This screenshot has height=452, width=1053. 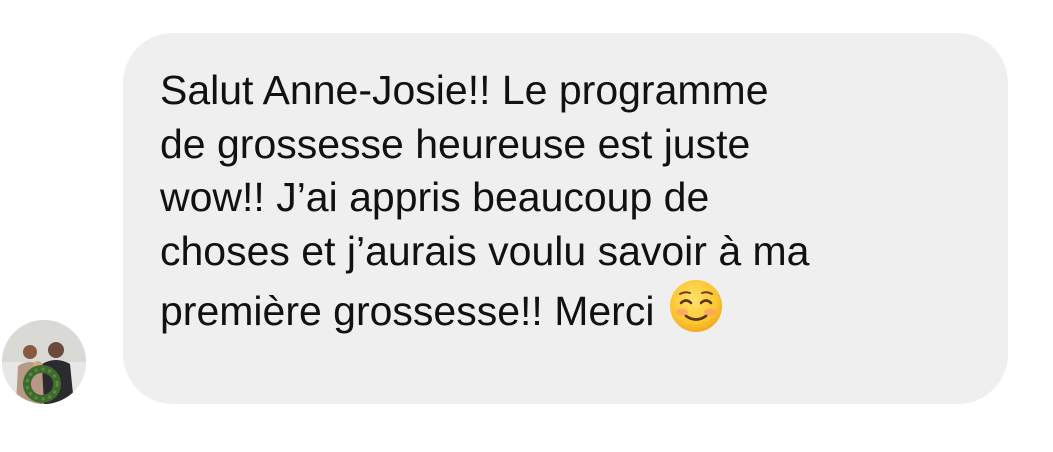 What do you see at coordinates (464, 90) in the screenshot?
I see `message-line-1: Salut Anne-Josie!! Le programme` at bounding box center [464, 90].